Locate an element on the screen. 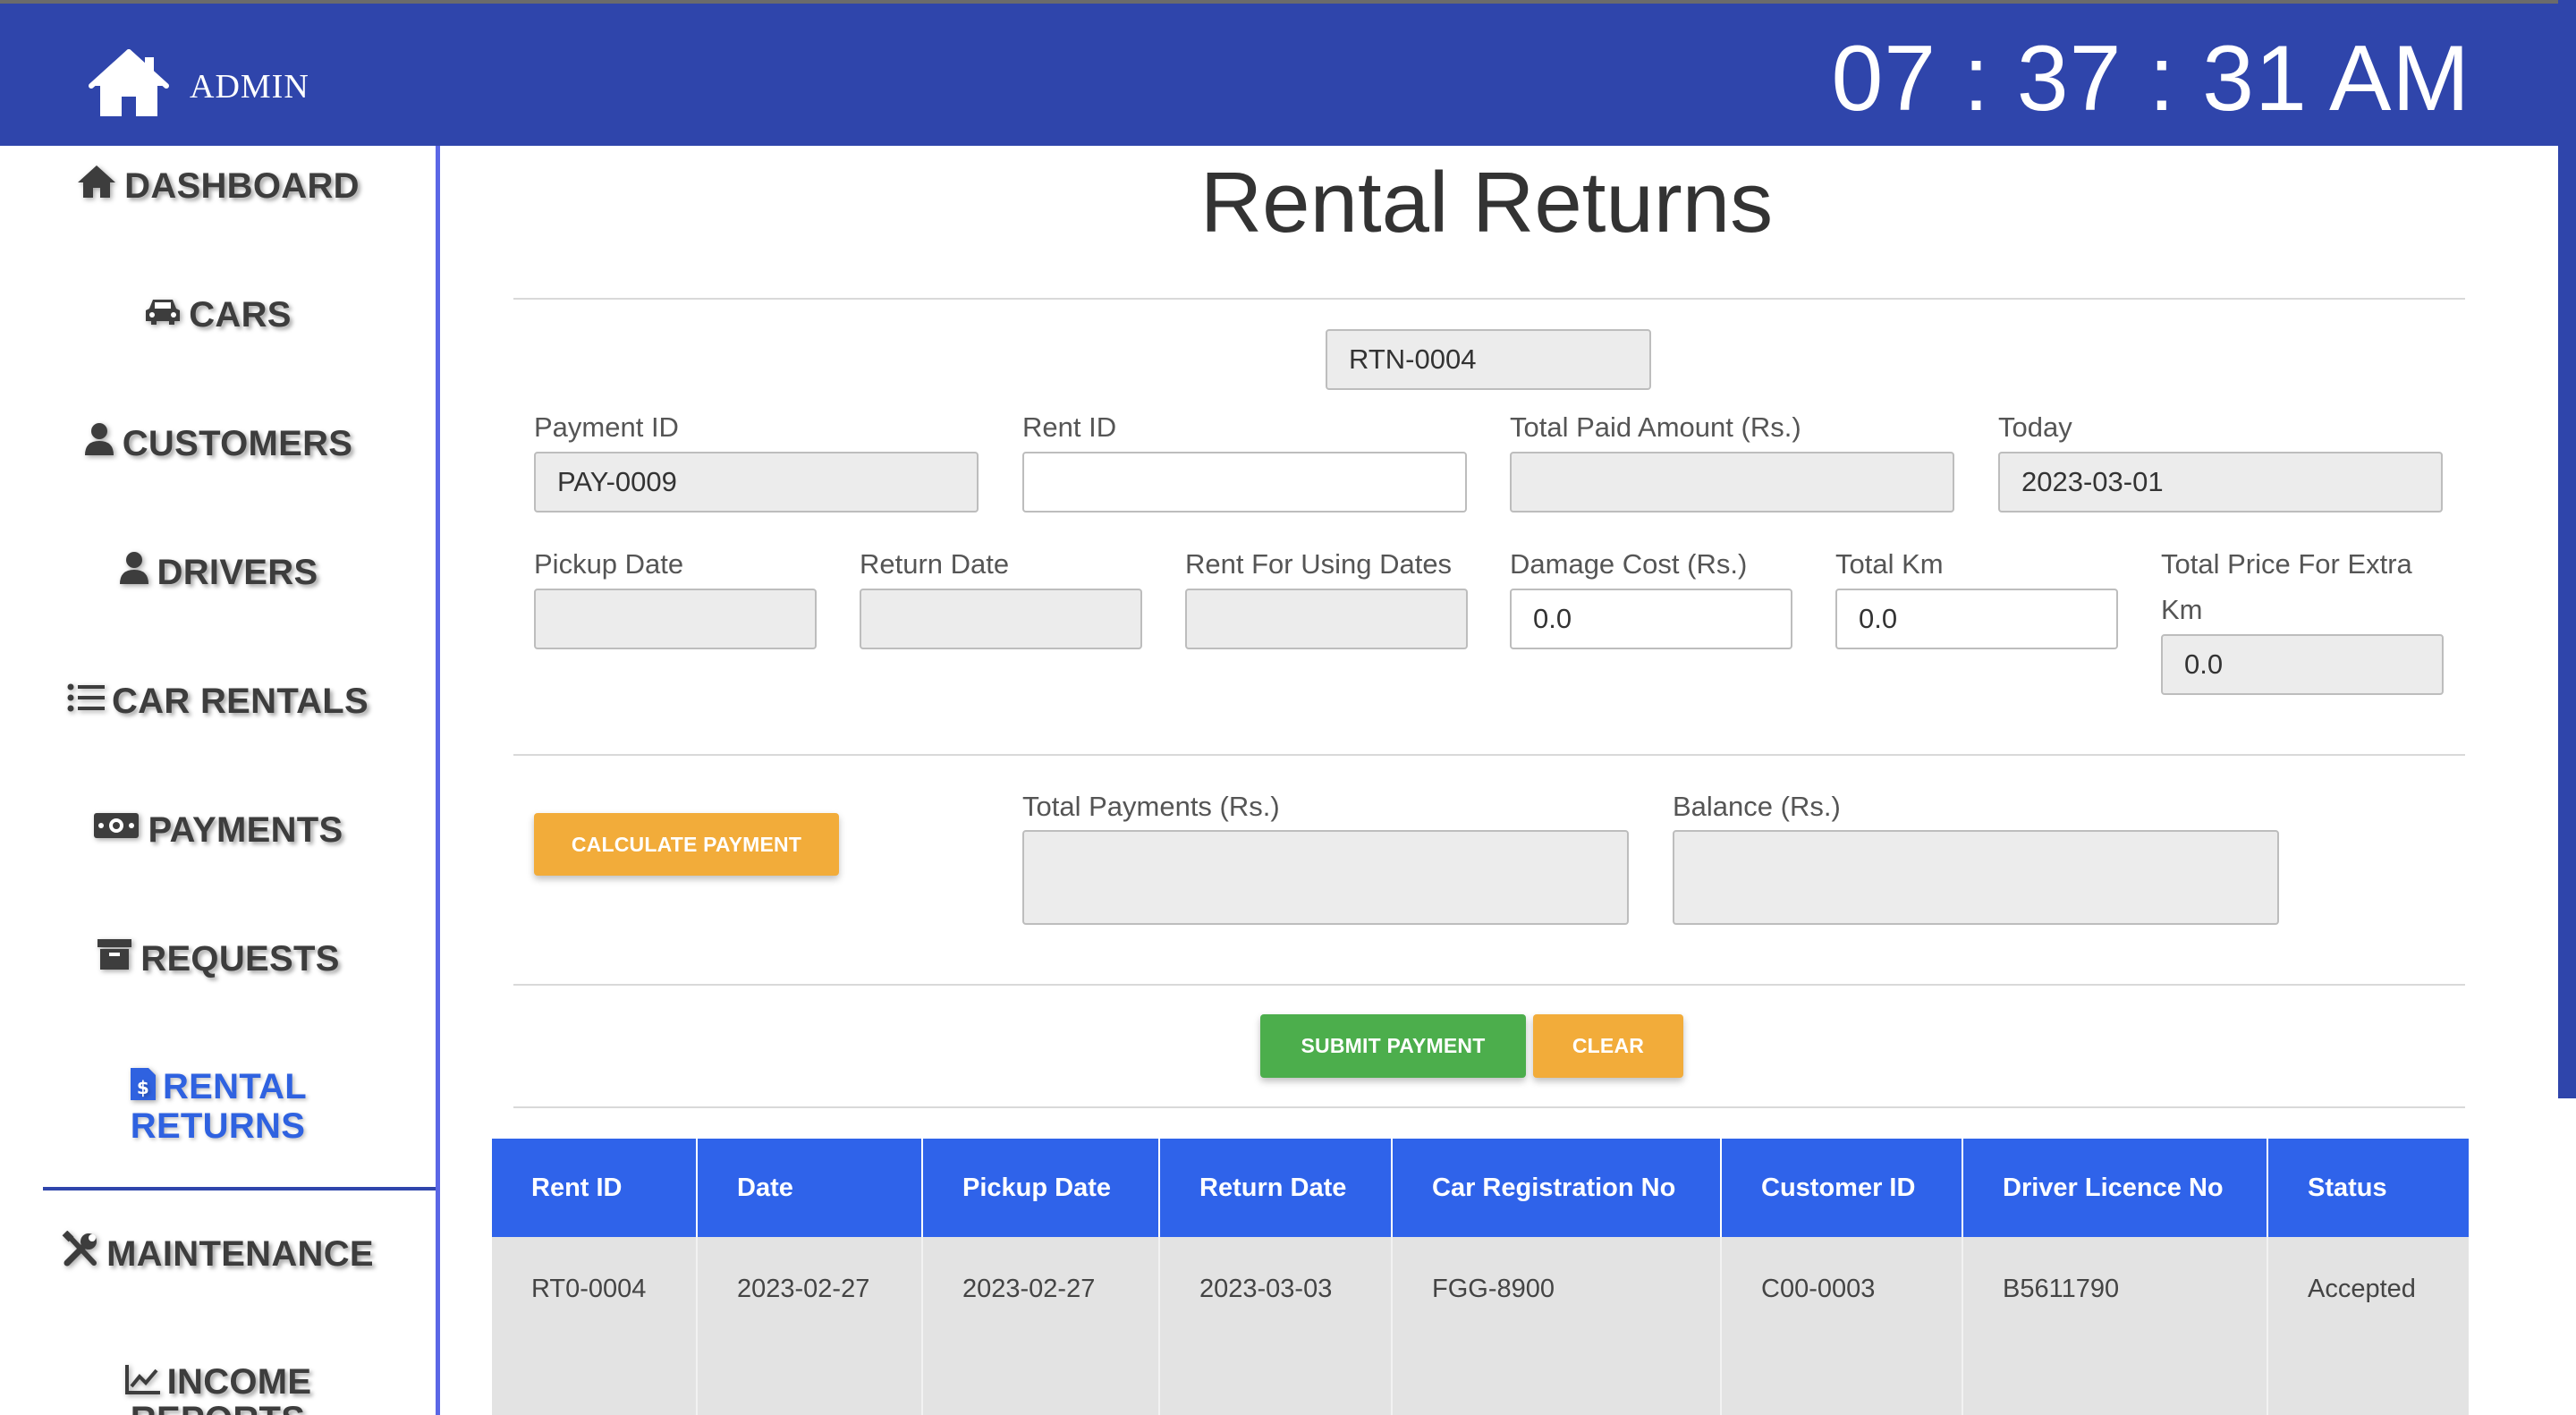 Image resolution: width=2576 pixels, height=1415 pixels. rent-id-field is located at coordinates (1244, 483).